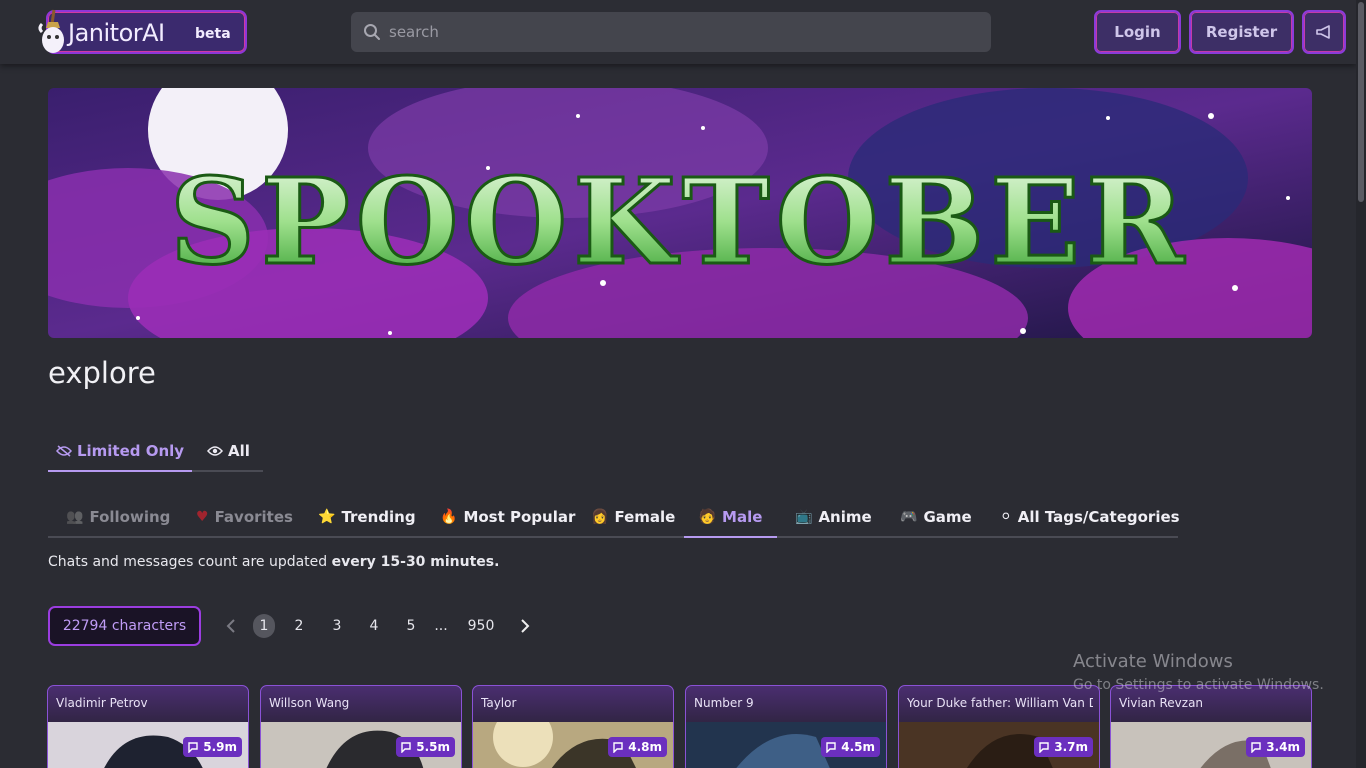 Image resolution: width=1366 pixels, height=768 pixels. Describe the element at coordinates (374, 626) in the screenshot. I see `page-4-button: 4` at that location.